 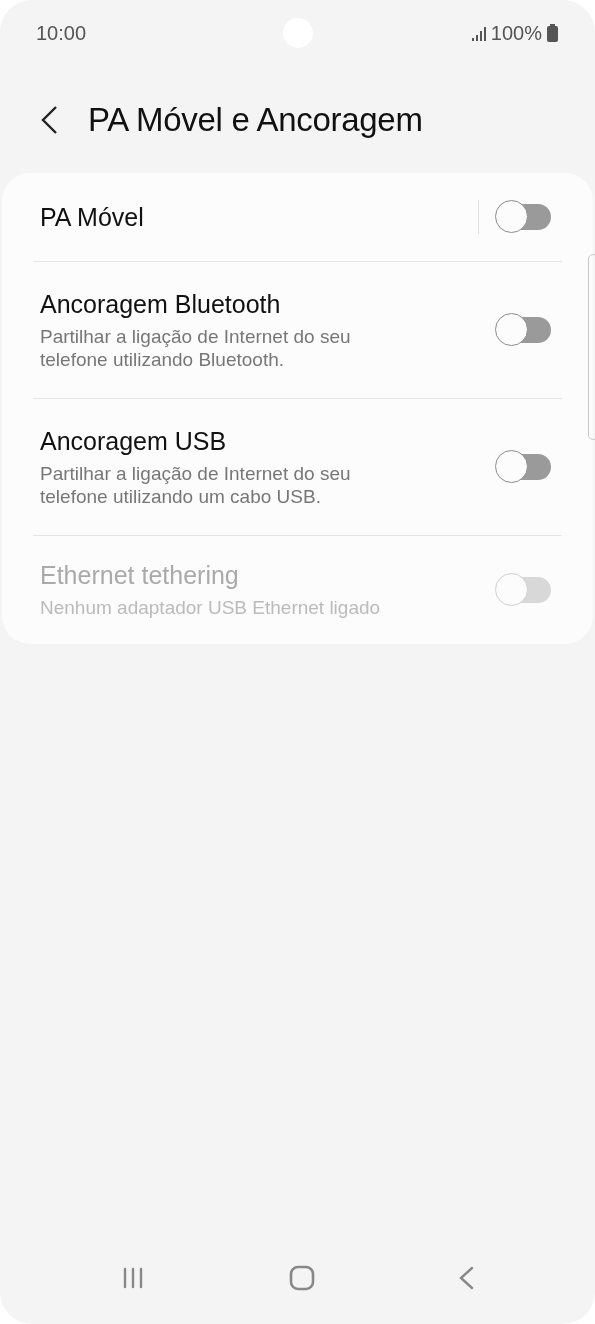 What do you see at coordinates (49, 119) in the screenshot?
I see `back-icon` at bounding box center [49, 119].